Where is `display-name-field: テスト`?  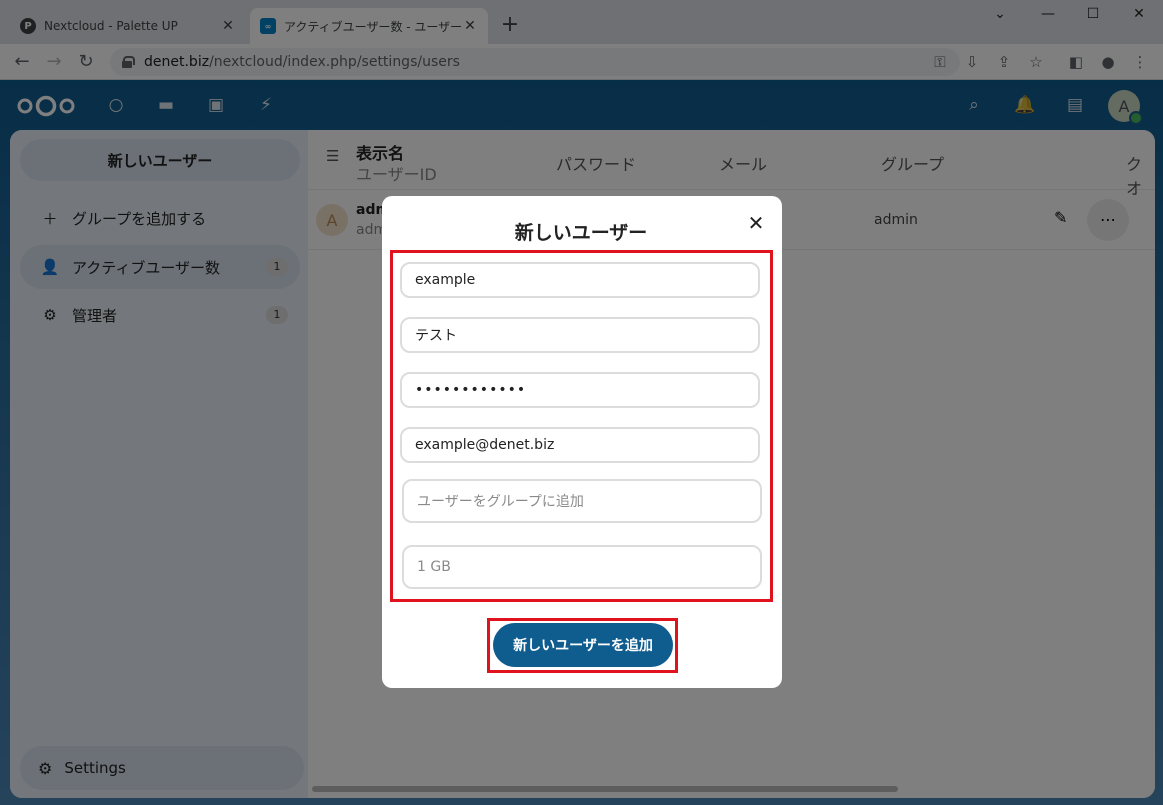
display-name-field: テスト is located at coordinates (580, 335).